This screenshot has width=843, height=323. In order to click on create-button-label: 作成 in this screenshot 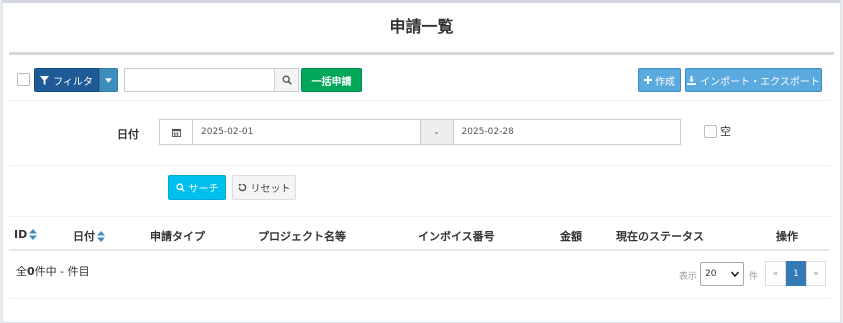, I will do `click(665, 82)`.